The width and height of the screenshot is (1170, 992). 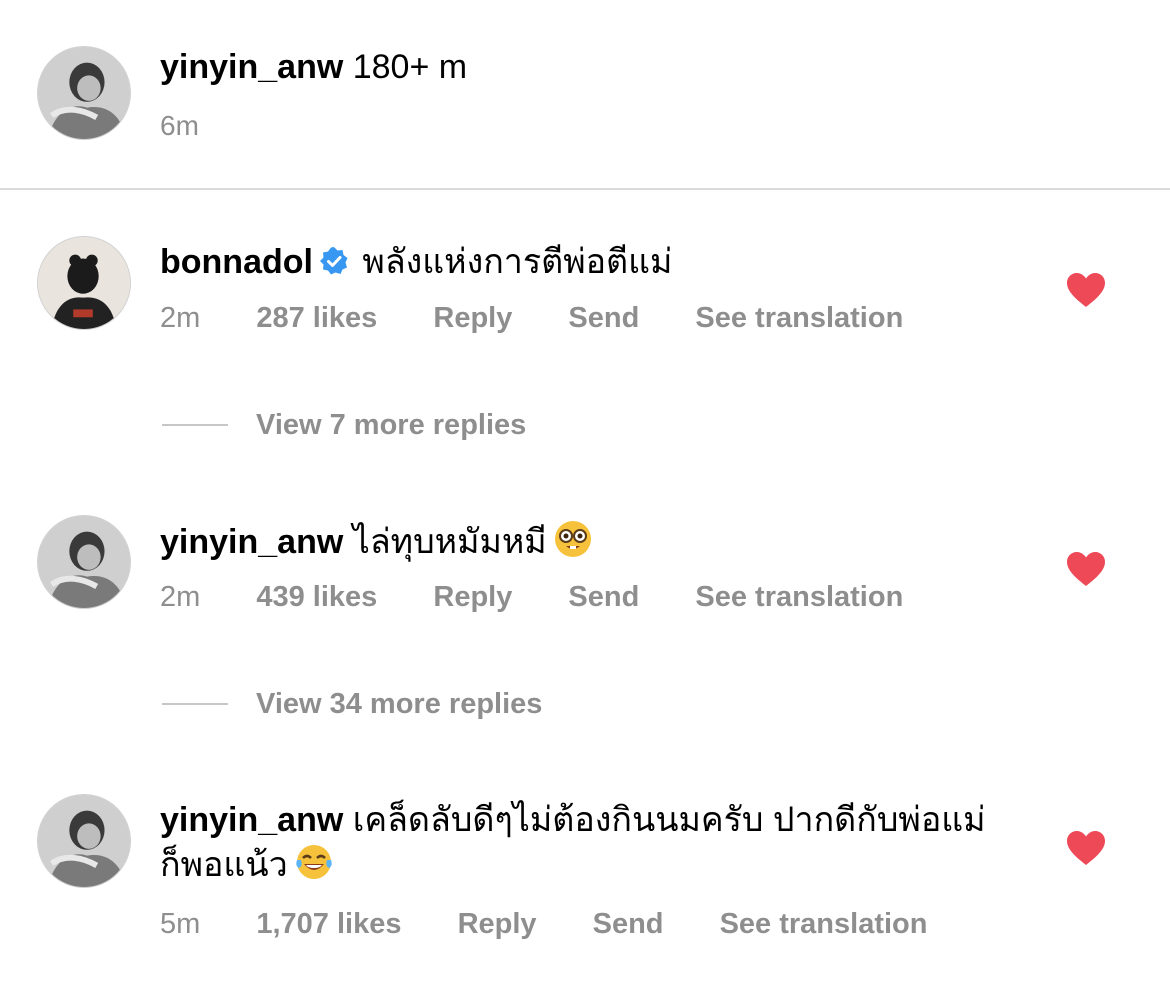 I want to click on likes-count: 1,707 likes, so click(x=328, y=924).